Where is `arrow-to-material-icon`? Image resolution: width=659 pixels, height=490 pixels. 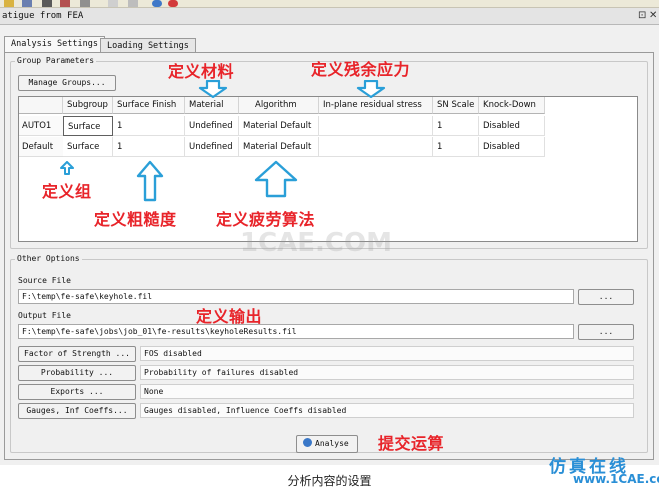
arrow-to-material-icon is located at coordinates (213, 89).